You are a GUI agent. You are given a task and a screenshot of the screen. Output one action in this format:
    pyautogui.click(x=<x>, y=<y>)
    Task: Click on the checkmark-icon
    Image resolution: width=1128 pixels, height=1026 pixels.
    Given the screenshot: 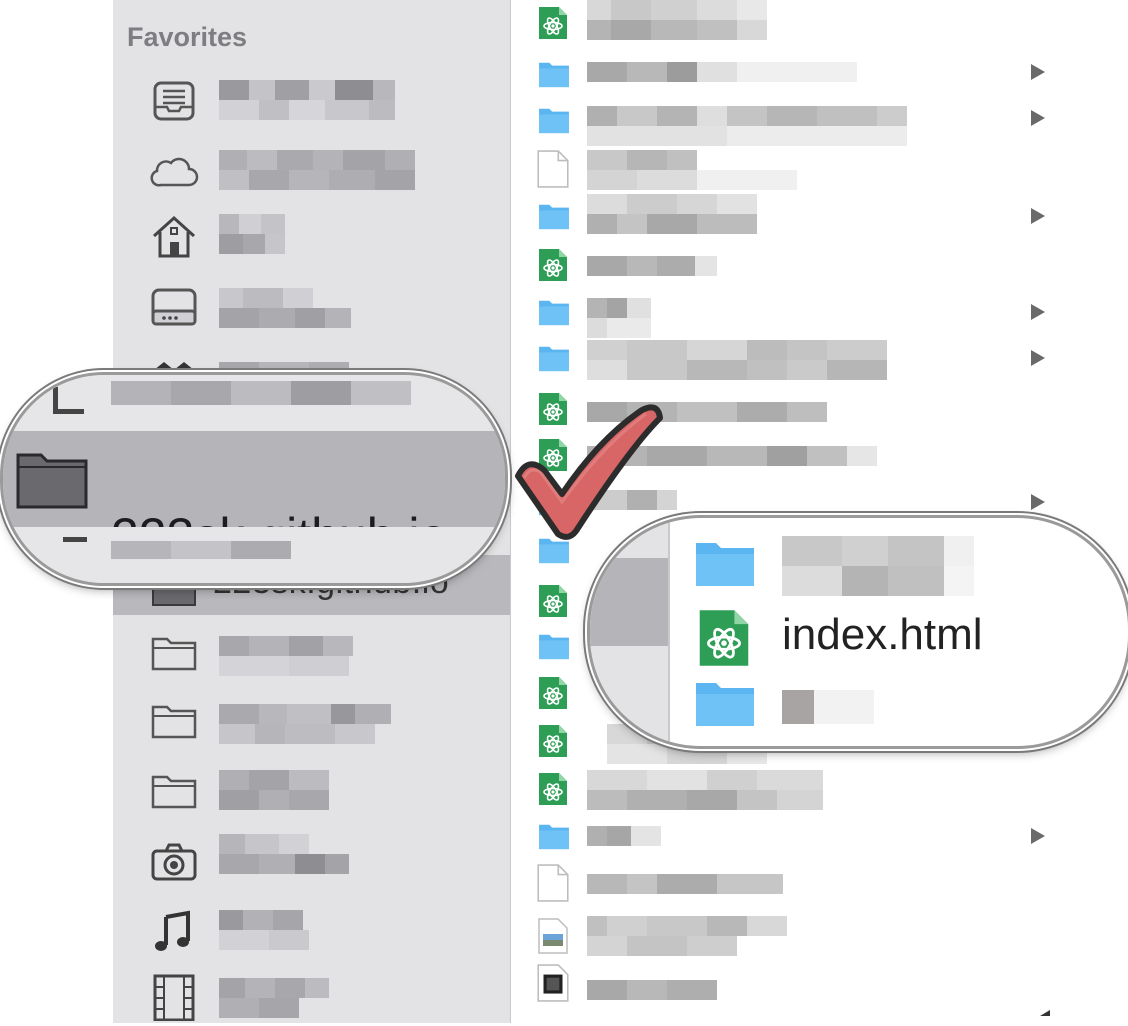 What is the action you would take?
    pyautogui.click(x=589, y=472)
    